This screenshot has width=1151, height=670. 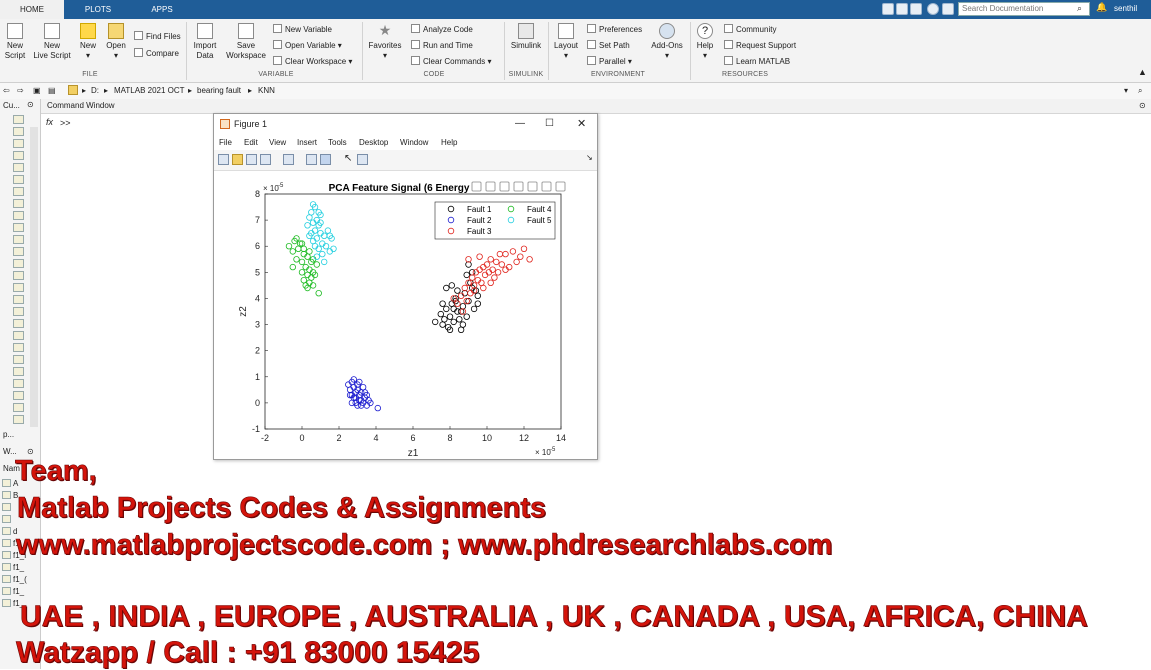 I want to click on open-file-icon, so click(x=237, y=159).